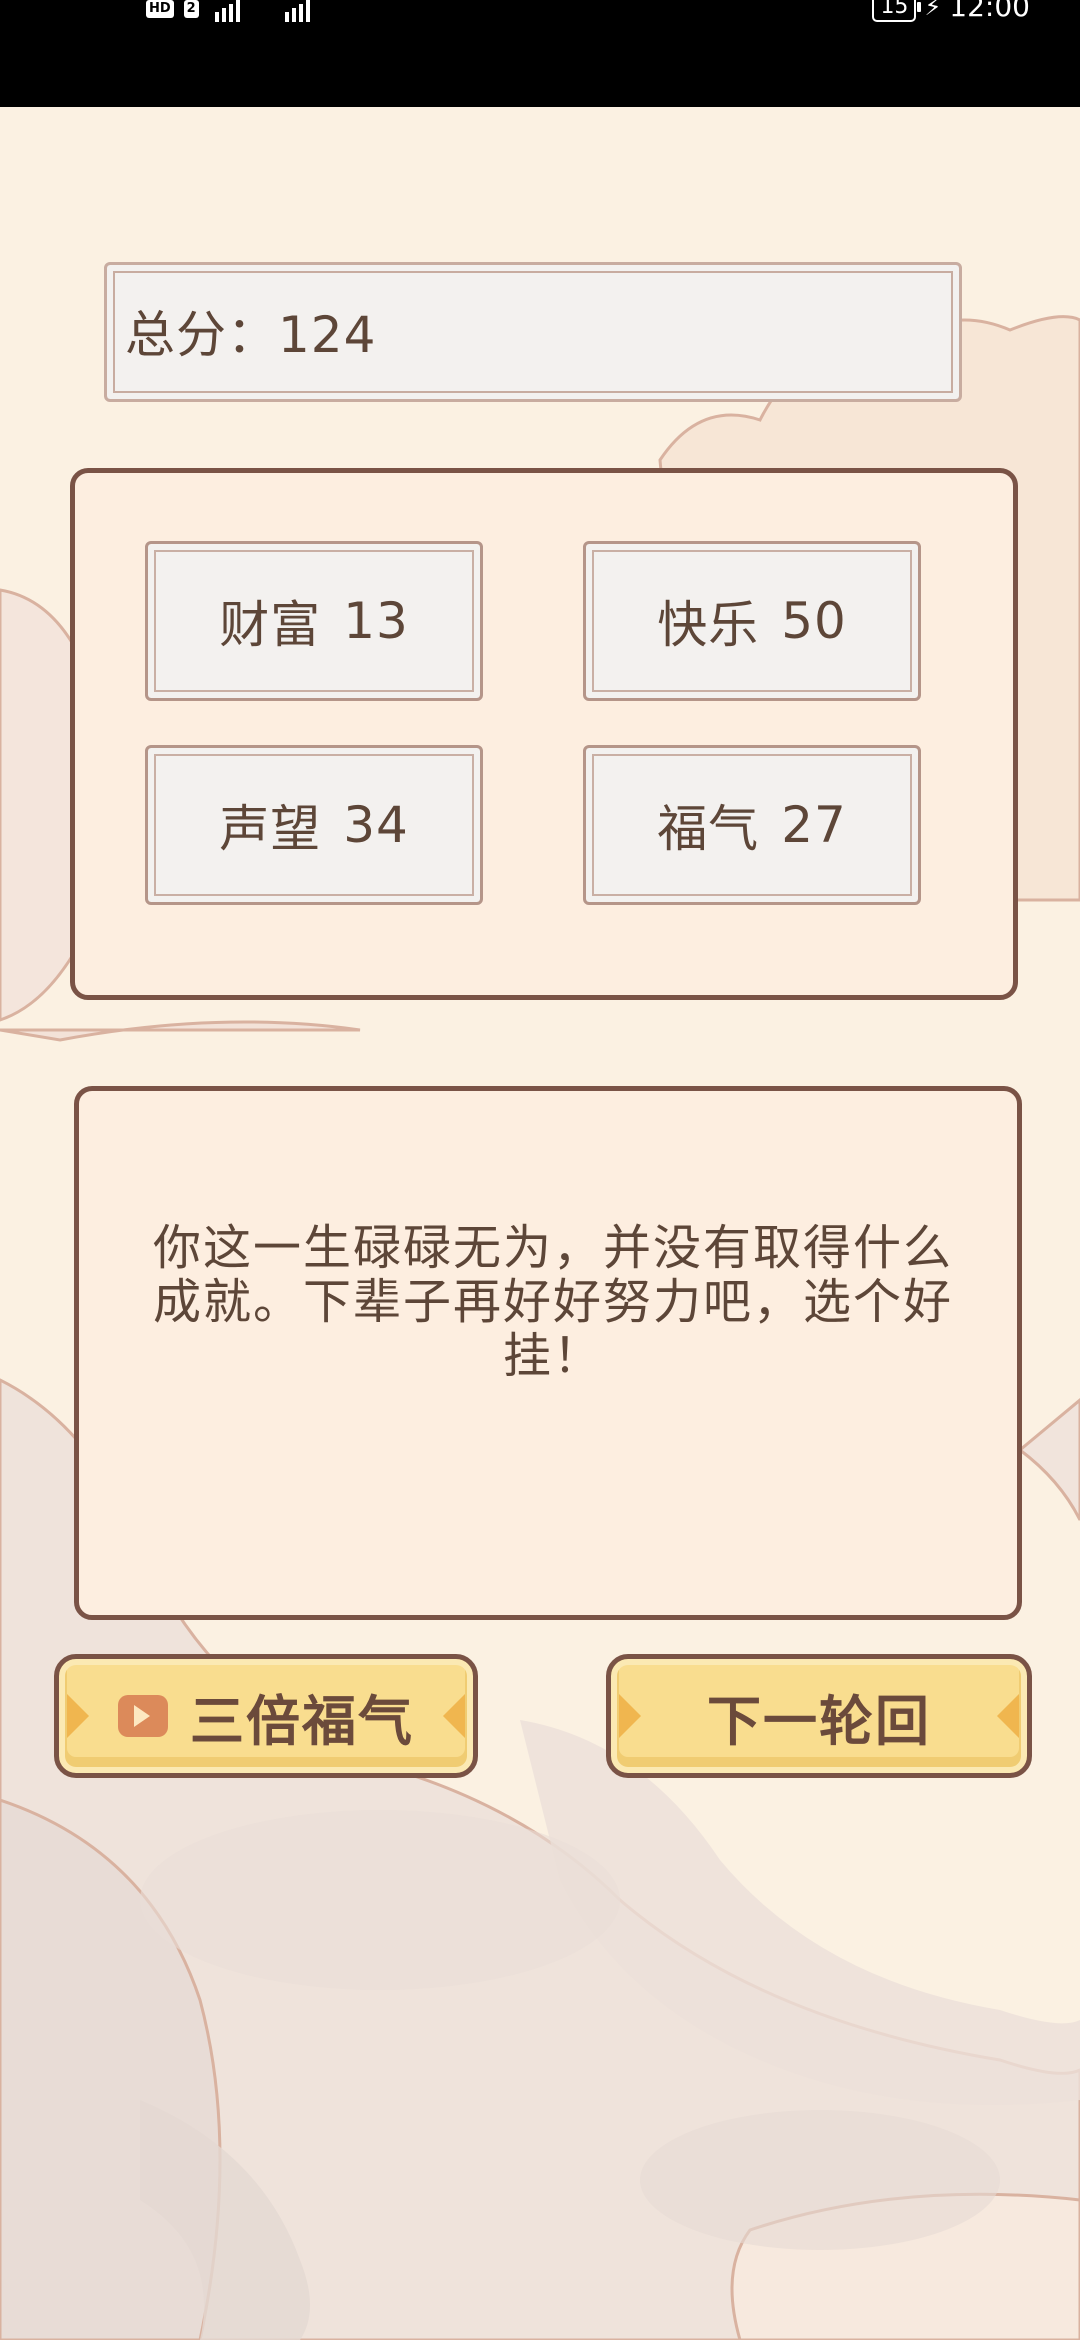  I want to click on total-score-value: 124, so click(327, 335).